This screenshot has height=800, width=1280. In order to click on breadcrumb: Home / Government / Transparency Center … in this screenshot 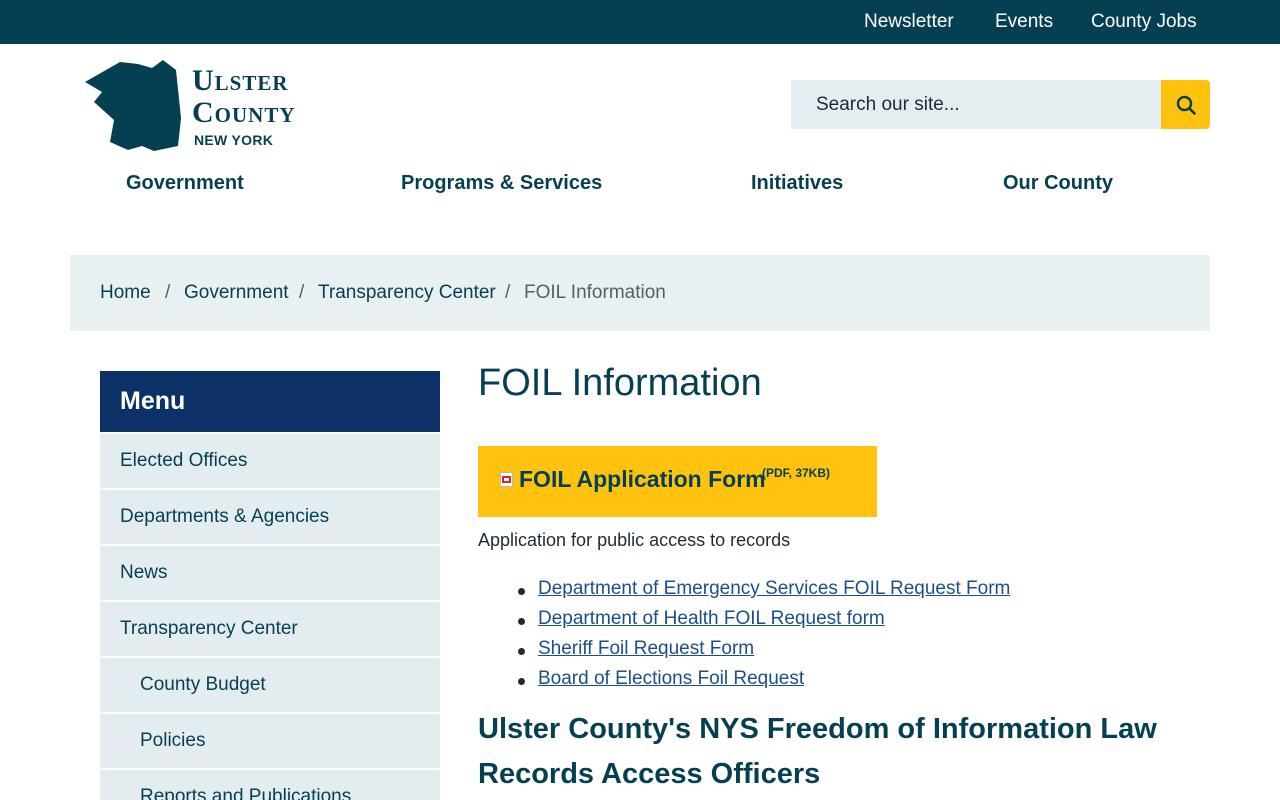, I will do `click(640, 293)`.